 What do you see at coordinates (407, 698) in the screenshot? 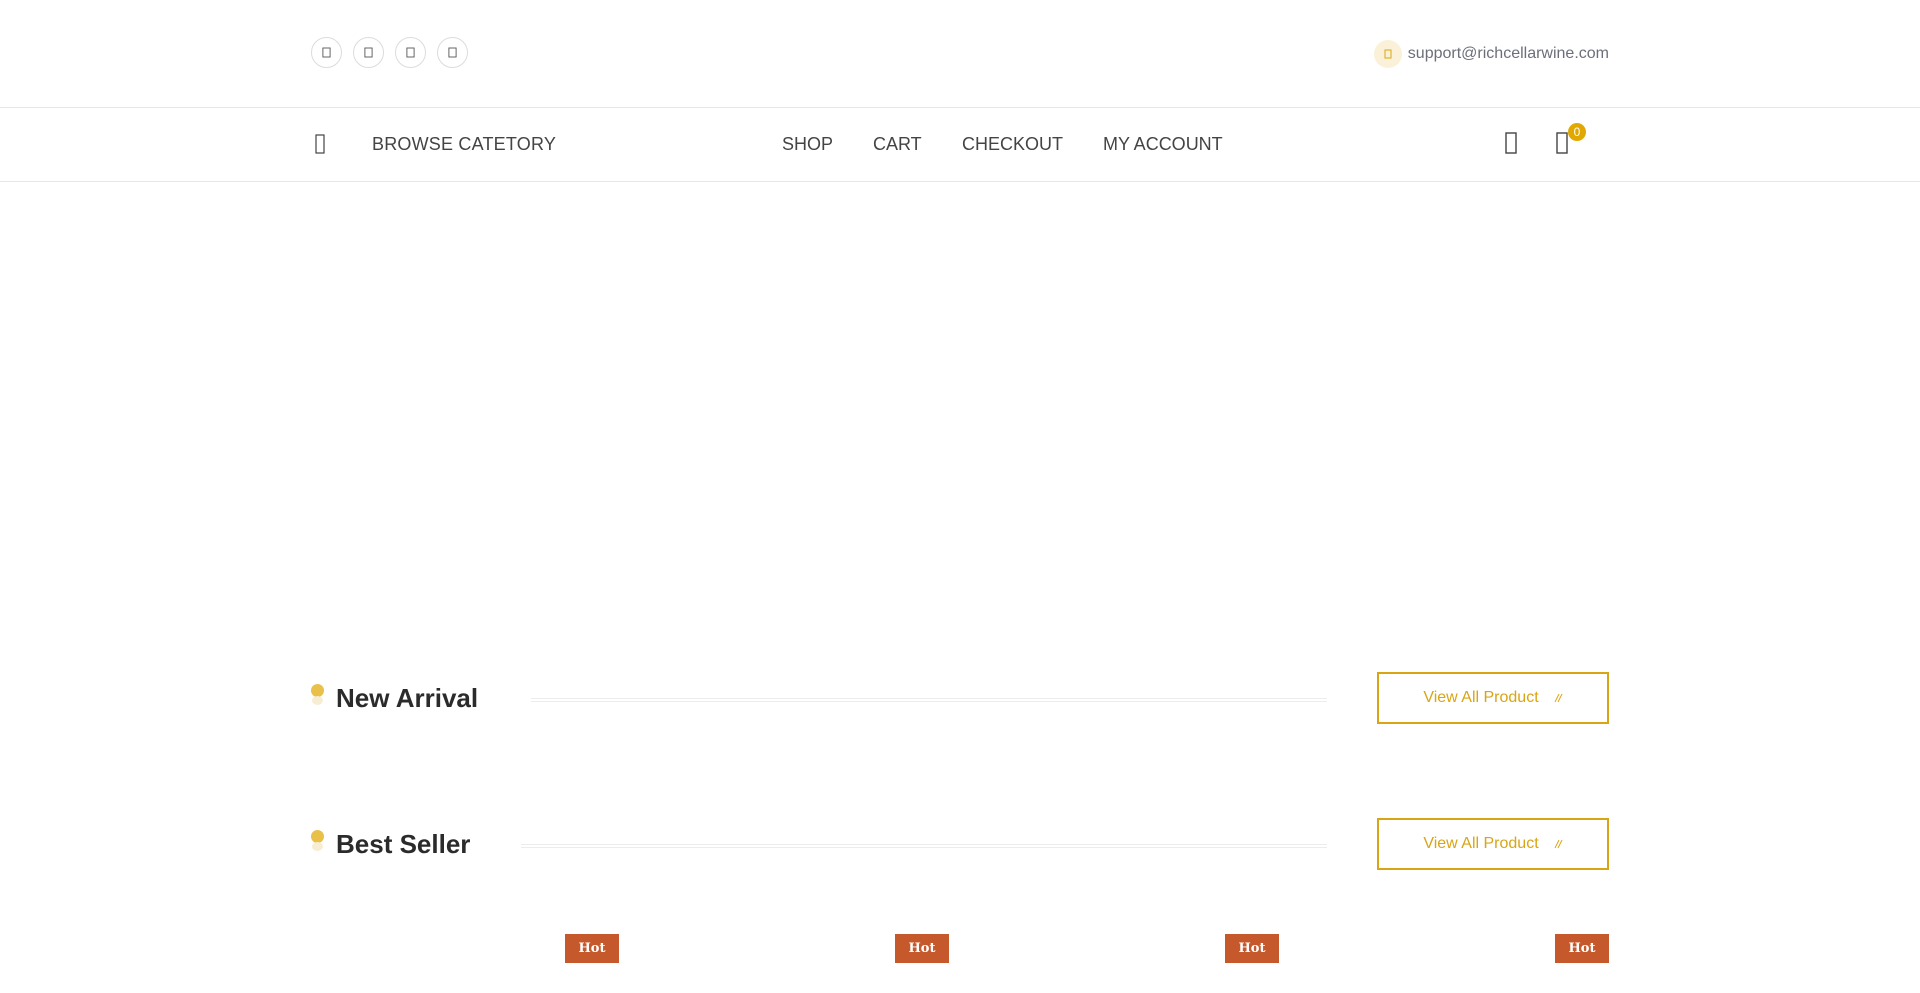
I see `section-title: New Arrival` at bounding box center [407, 698].